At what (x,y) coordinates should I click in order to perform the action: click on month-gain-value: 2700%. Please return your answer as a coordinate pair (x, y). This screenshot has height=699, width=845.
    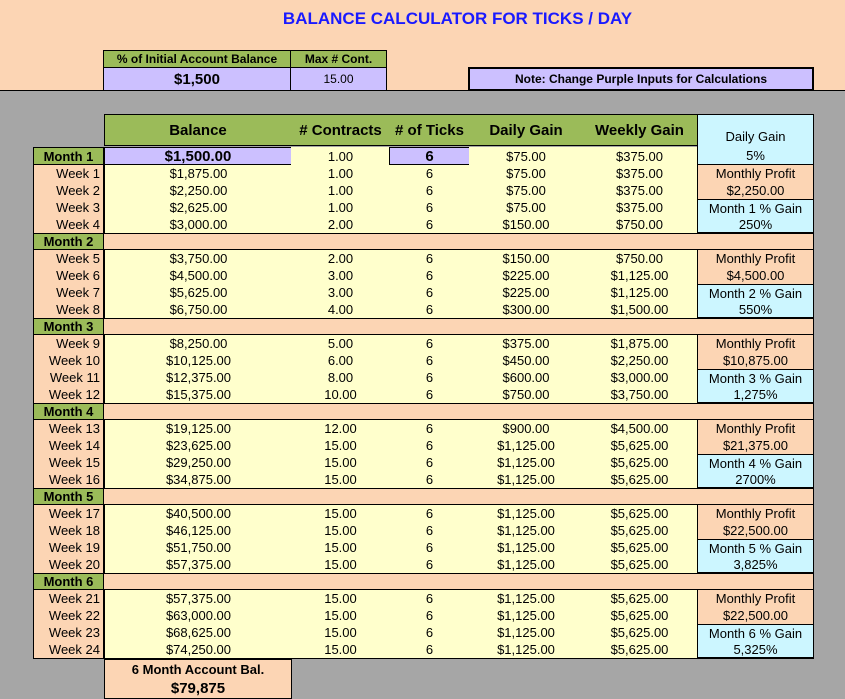
    Looking at the image, I should click on (755, 479).